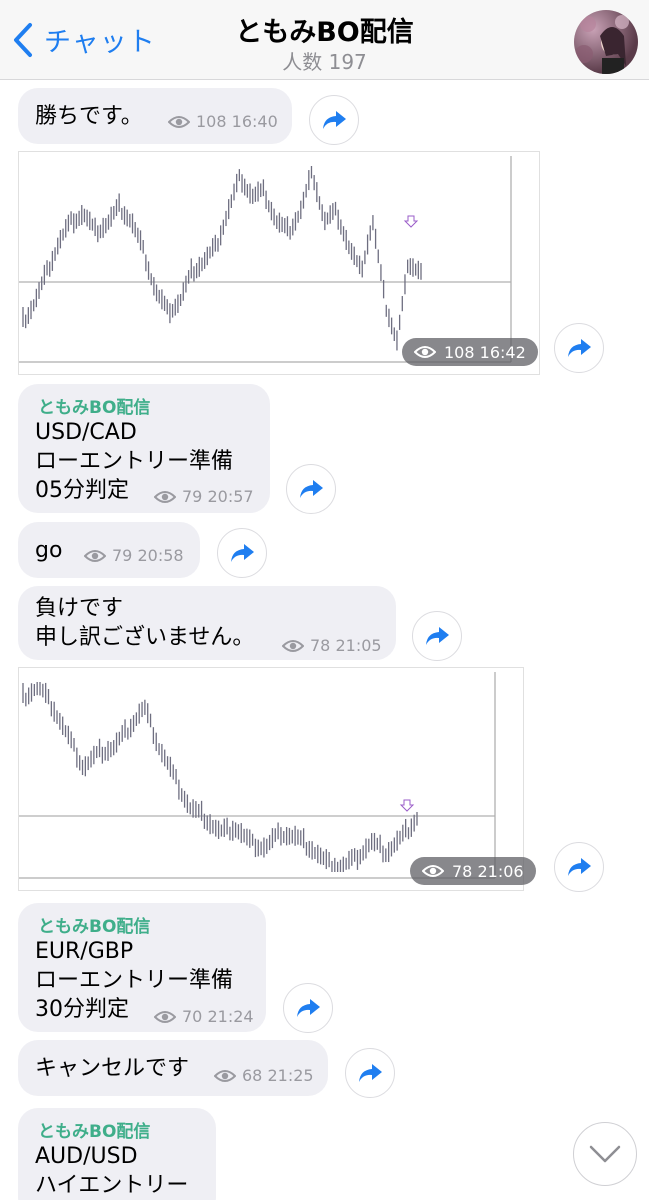  I want to click on message-meta: 79 20:58, so click(134, 555).